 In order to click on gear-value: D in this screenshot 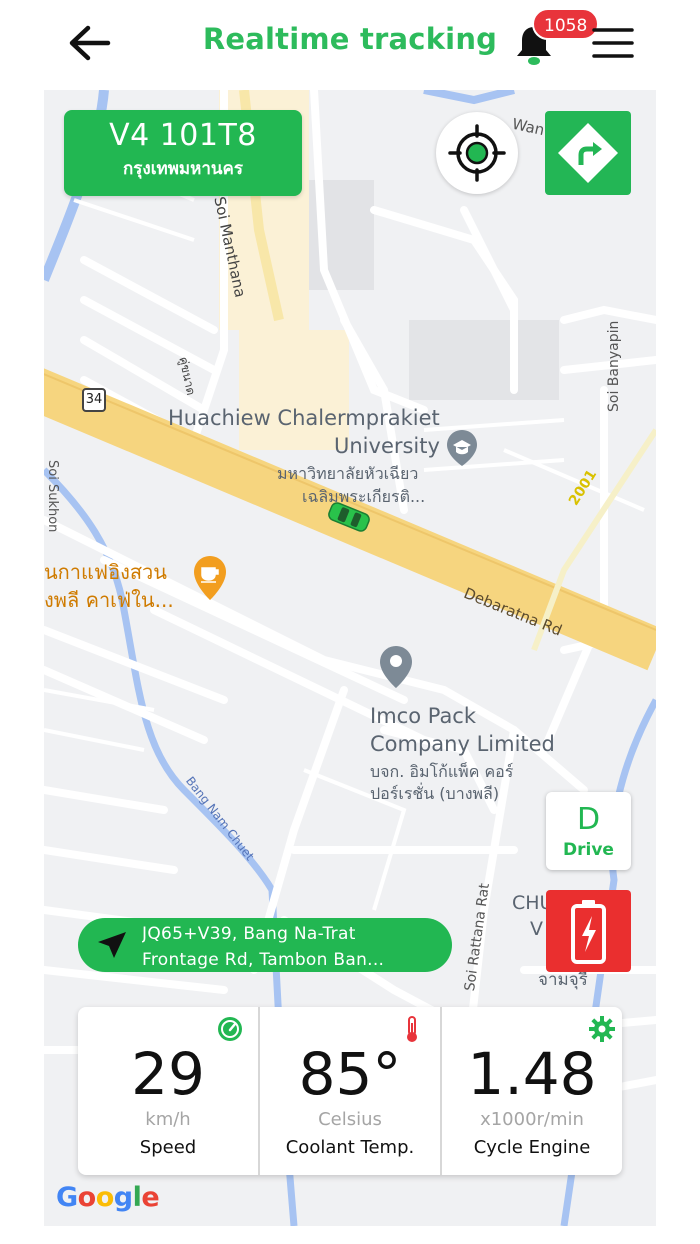, I will do `click(588, 819)`.